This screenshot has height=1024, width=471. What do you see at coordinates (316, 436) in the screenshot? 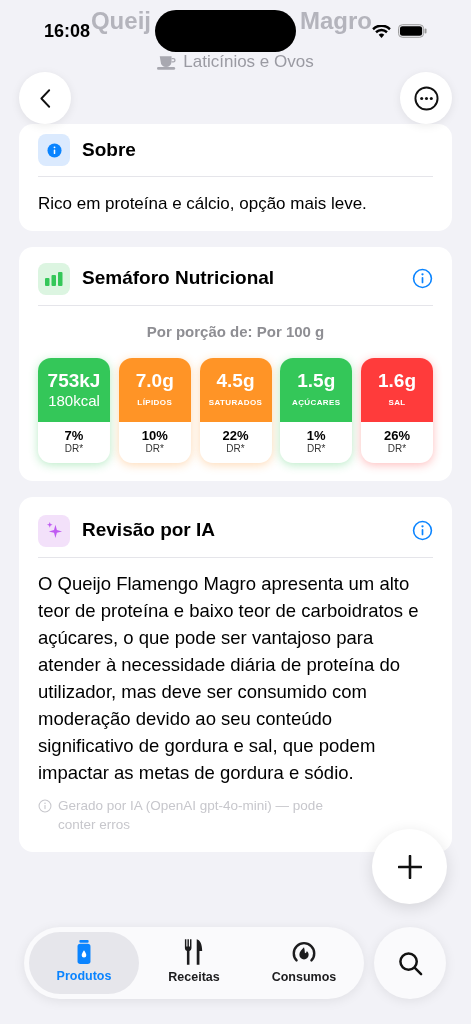
I see `daily-percent: 1%` at bounding box center [316, 436].